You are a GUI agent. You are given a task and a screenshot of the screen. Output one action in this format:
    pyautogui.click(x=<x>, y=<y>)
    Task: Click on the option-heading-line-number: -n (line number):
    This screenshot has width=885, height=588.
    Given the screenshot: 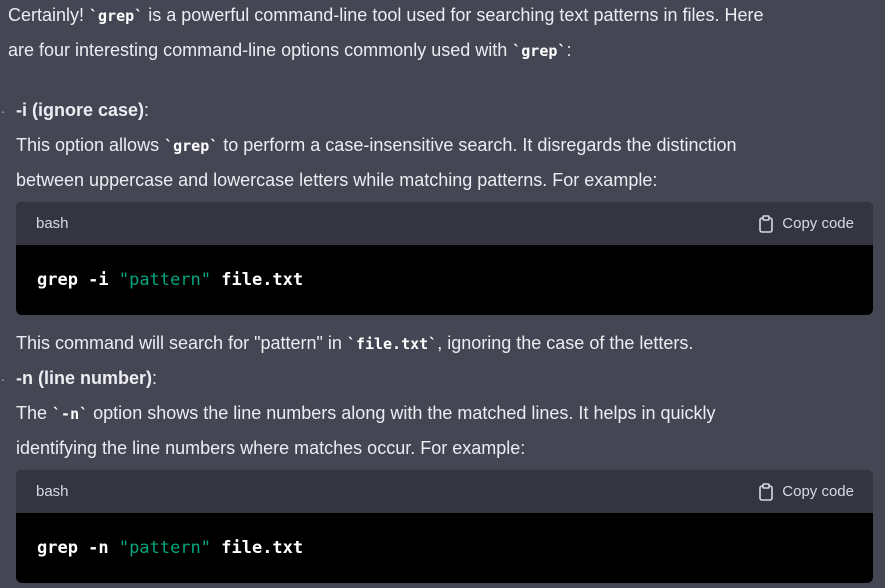 What is the action you would take?
    pyautogui.click(x=86, y=378)
    